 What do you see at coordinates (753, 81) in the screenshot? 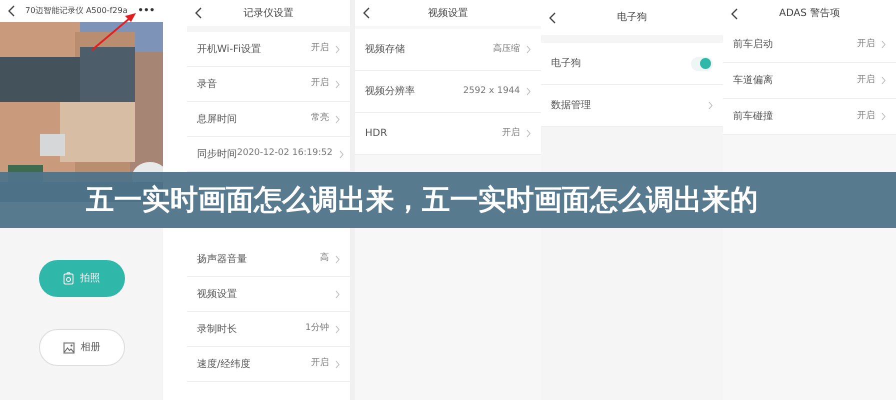
I see `row-label: 车道偏离` at bounding box center [753, 81].